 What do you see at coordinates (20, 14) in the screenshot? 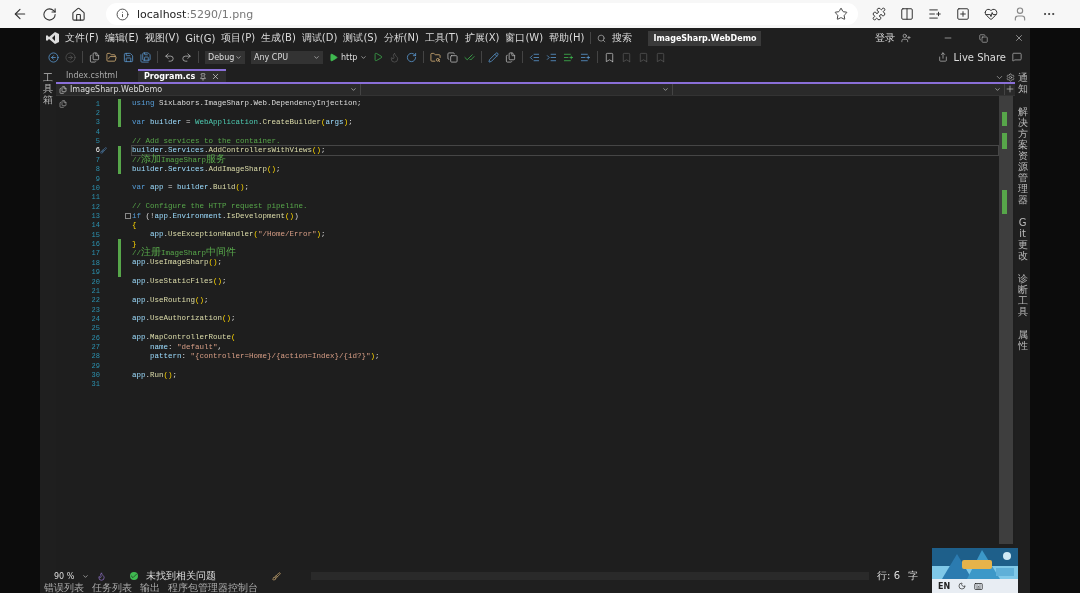
I see `back-icon` at bounding box center [20, 14].